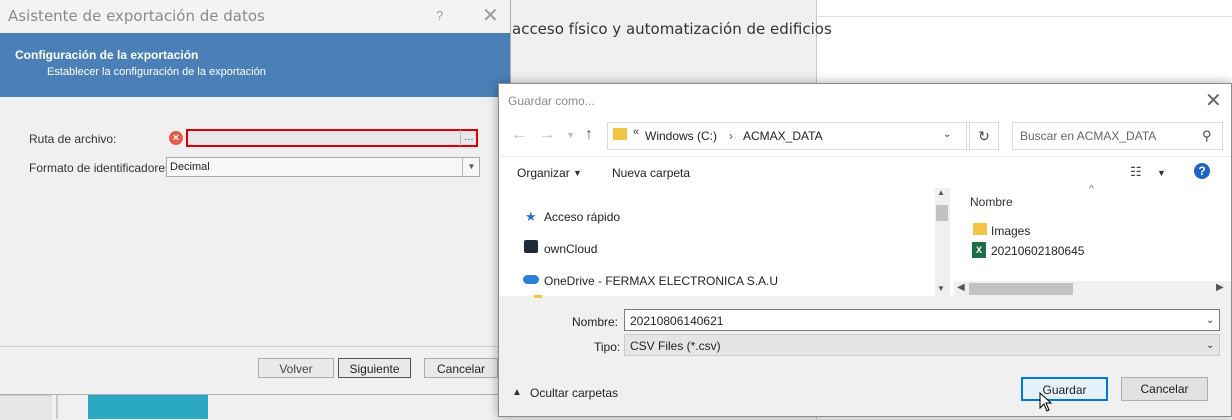 The image size is (1232, 420). What do you see at coordinates (296, 368) in the screenshot?
I see `back-button: Volver` at bounding box center [296, 368].